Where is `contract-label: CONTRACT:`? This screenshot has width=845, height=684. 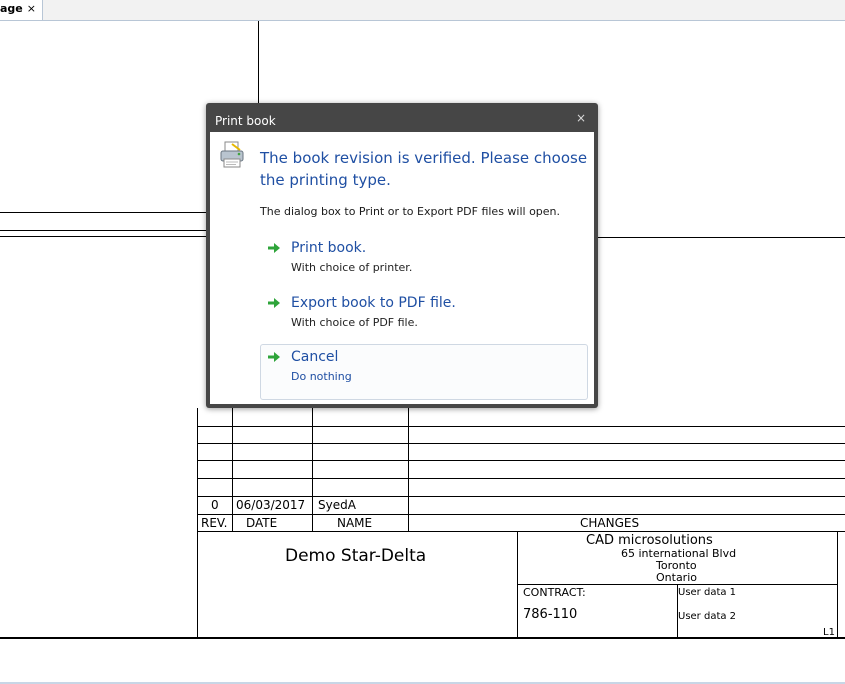 contract-label: CONTRACT: is located at coordinates (554, 592).